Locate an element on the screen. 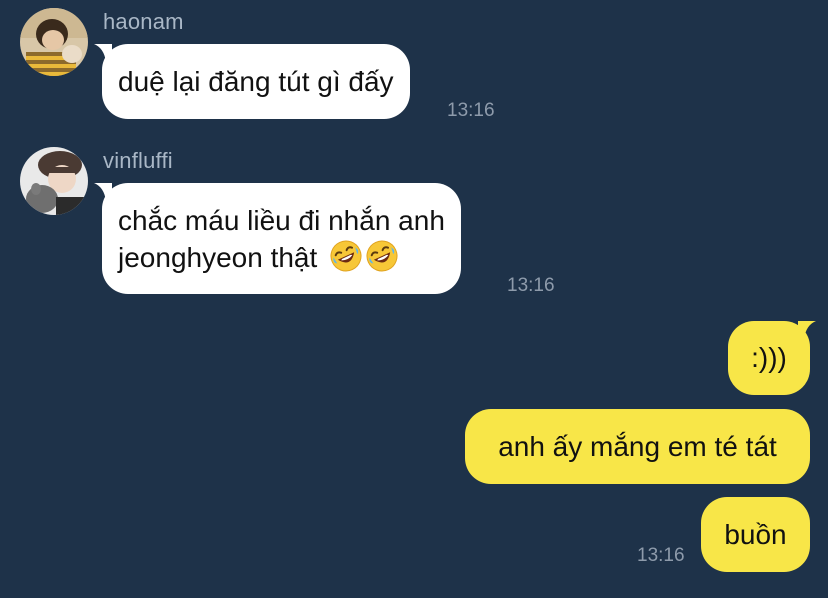  message-bubble-incoming: duệ lại đăng tút gì đấy is located at coordinates (256, 81).